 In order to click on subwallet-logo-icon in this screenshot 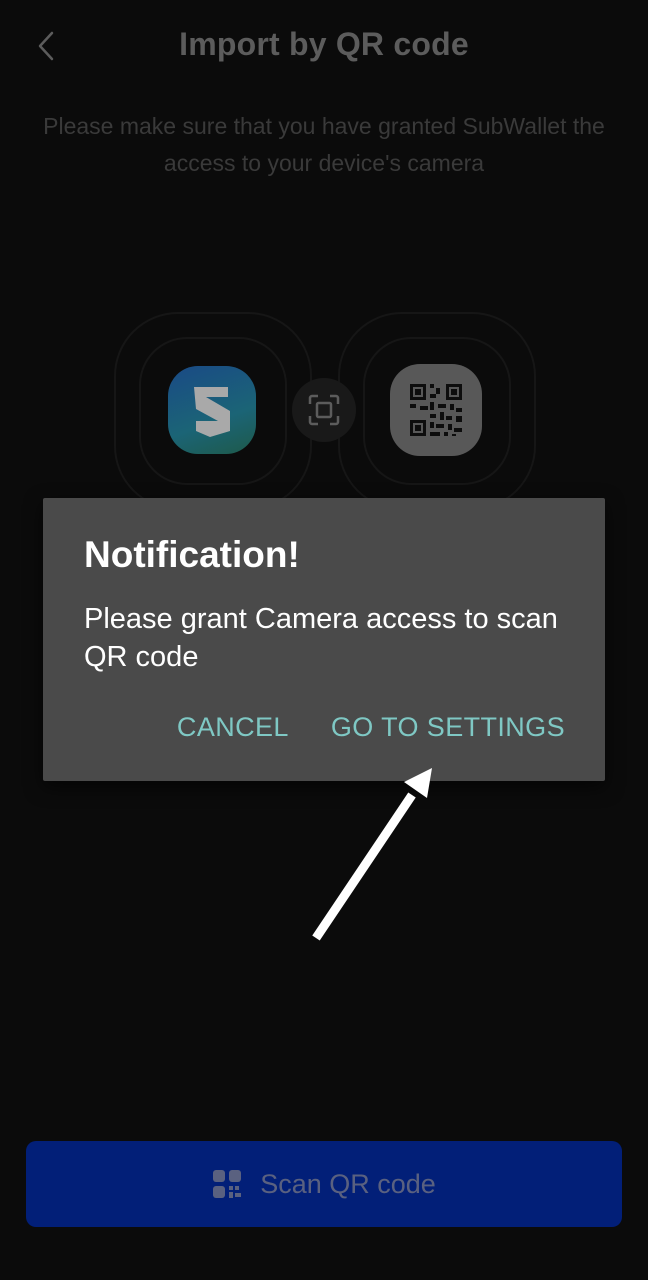, I will do `click(212, 410)`.